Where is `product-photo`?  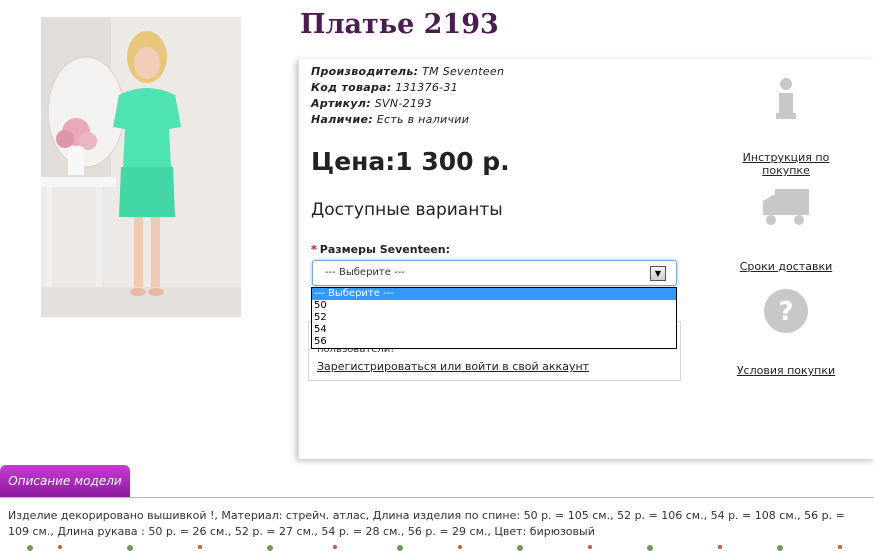 product-photo is located at coordinates (141, 167).